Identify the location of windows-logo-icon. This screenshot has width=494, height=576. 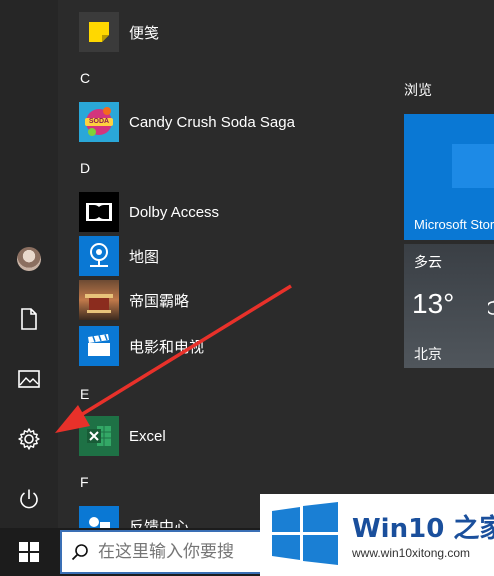
(29, 552).